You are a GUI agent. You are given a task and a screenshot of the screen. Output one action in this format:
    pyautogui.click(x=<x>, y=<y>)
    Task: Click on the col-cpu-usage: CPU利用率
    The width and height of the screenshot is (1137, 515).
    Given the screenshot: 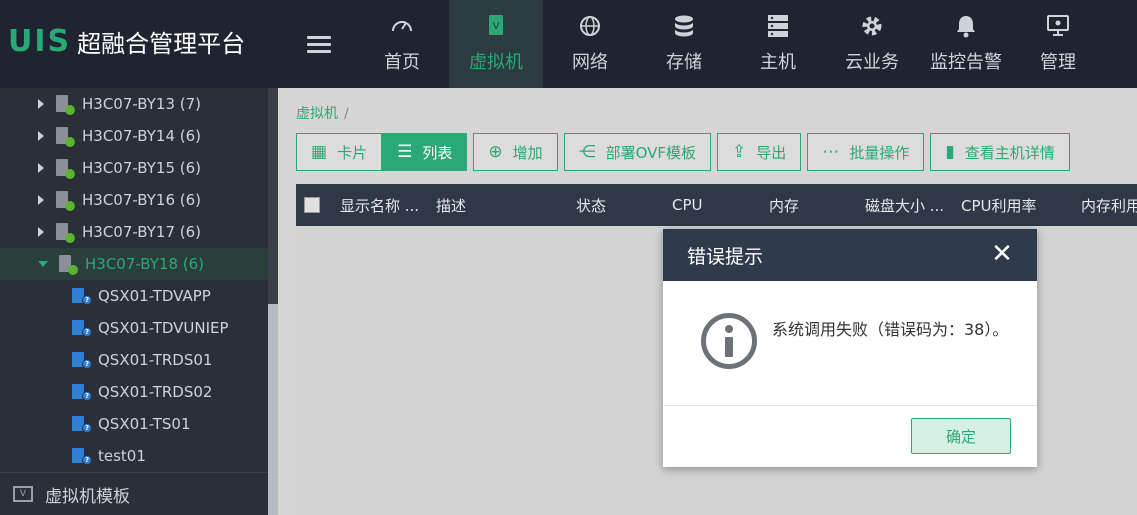 What is the action you would take?
    pyautogui.click(x=1021, y=205)
    